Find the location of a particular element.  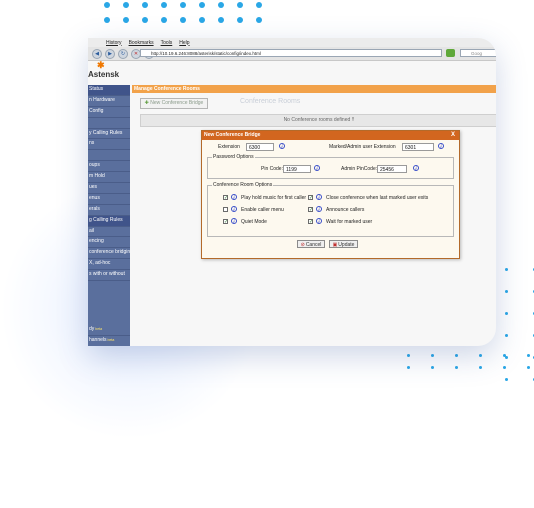

new-bridge-label: New Conference Bridge is located at coordinates (177, 103).